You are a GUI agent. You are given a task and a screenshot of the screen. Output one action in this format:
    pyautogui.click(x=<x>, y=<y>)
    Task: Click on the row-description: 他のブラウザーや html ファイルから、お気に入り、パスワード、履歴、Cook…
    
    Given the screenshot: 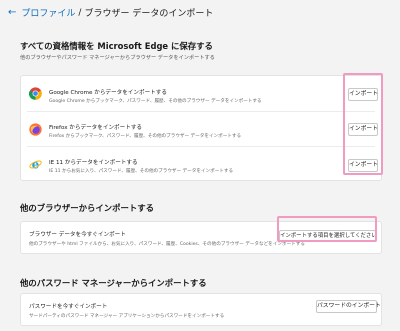 What is the action you would take?
    pyautogui.click(x=167, y=244)
    